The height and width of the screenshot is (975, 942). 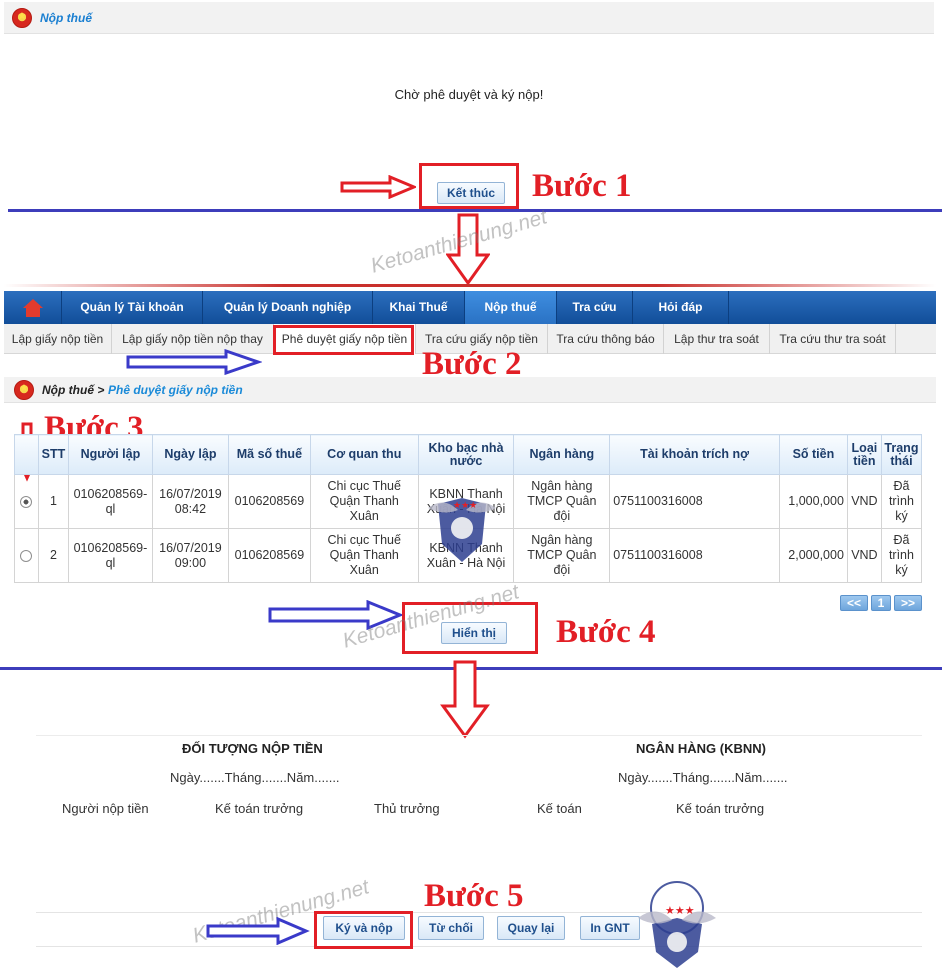 What do you see at coordinates (259, 808) in the screenshot?
I see `role-chief-accountant: Kế toán trưởng` at bounding box center [259, 808].